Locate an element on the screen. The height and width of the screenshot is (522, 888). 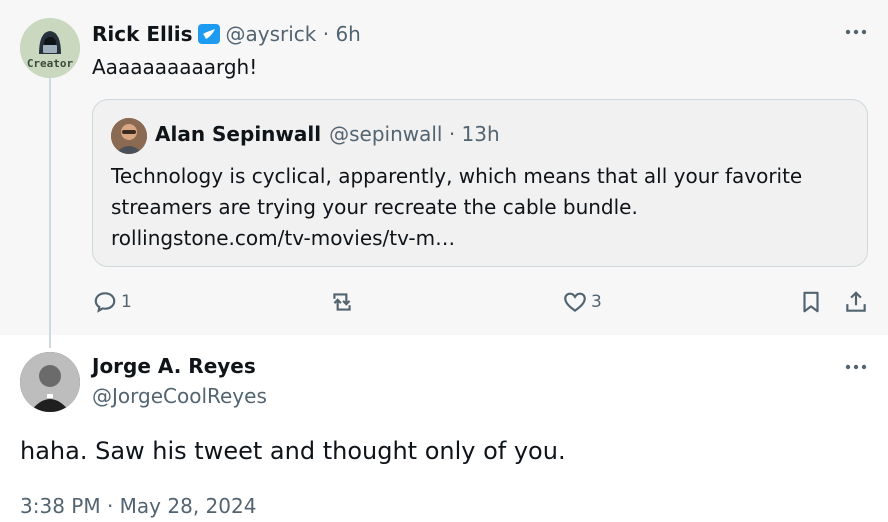
bookmark-button is located at coordinates (811, 302).